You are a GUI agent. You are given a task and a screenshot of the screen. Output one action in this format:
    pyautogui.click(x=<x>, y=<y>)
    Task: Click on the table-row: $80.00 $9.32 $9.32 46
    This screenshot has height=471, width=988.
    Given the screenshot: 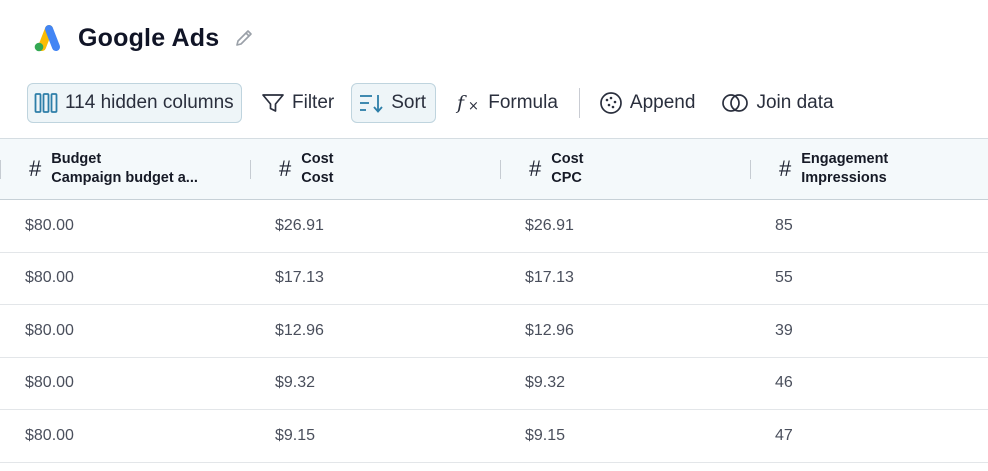 What is the action you would take?
    pyautogui.click(x=494, y=384)
    